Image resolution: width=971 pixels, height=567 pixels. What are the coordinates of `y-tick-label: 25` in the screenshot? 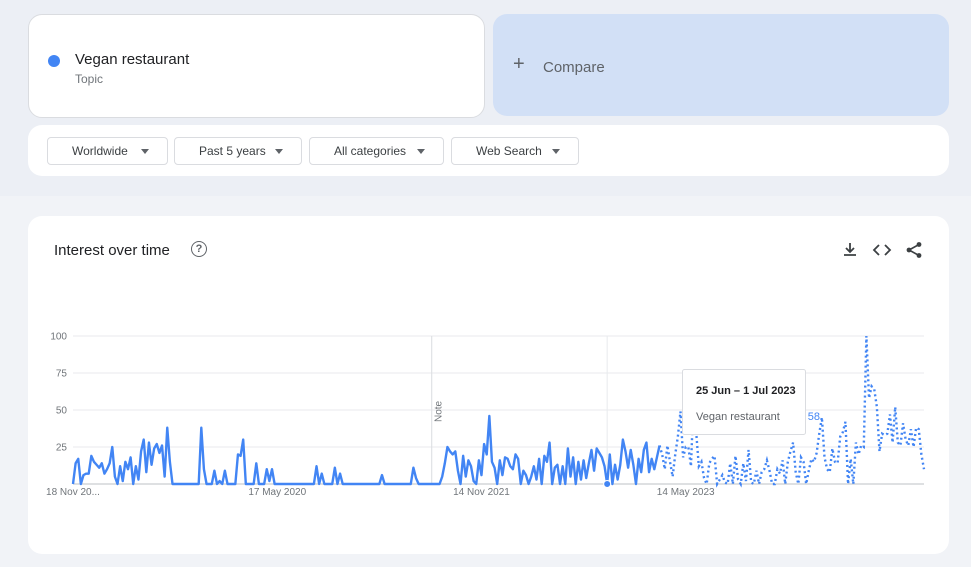 It's located at (62, 448).